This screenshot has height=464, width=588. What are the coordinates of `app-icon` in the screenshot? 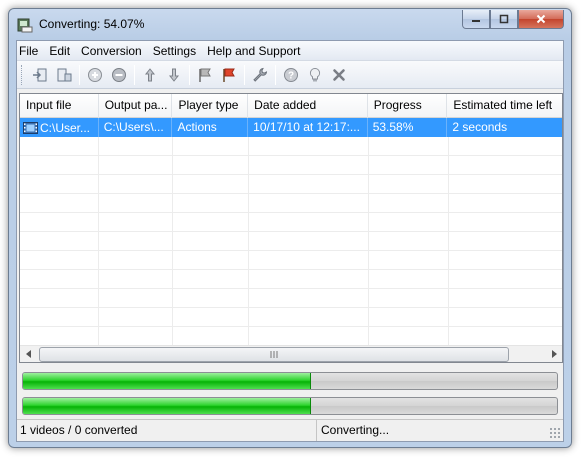 It's located at (25, 25).